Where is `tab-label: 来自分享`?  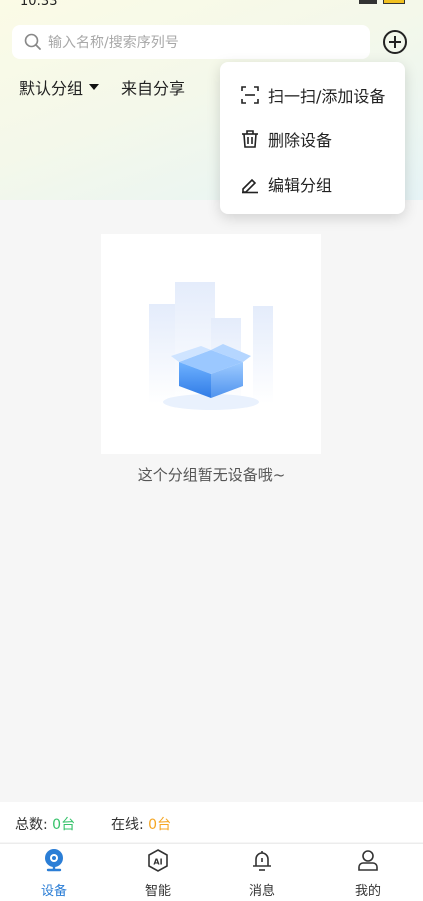 tab-label: 来自分享 is located at coordinates (153, 88).